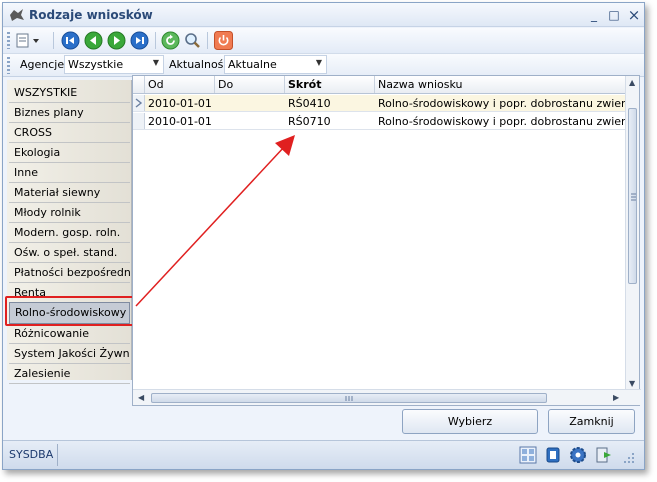 This screenshot has width=657, height=482. Describe the element at coordinates (57, 455) in the screenshot. I see `status-separator` at that location.